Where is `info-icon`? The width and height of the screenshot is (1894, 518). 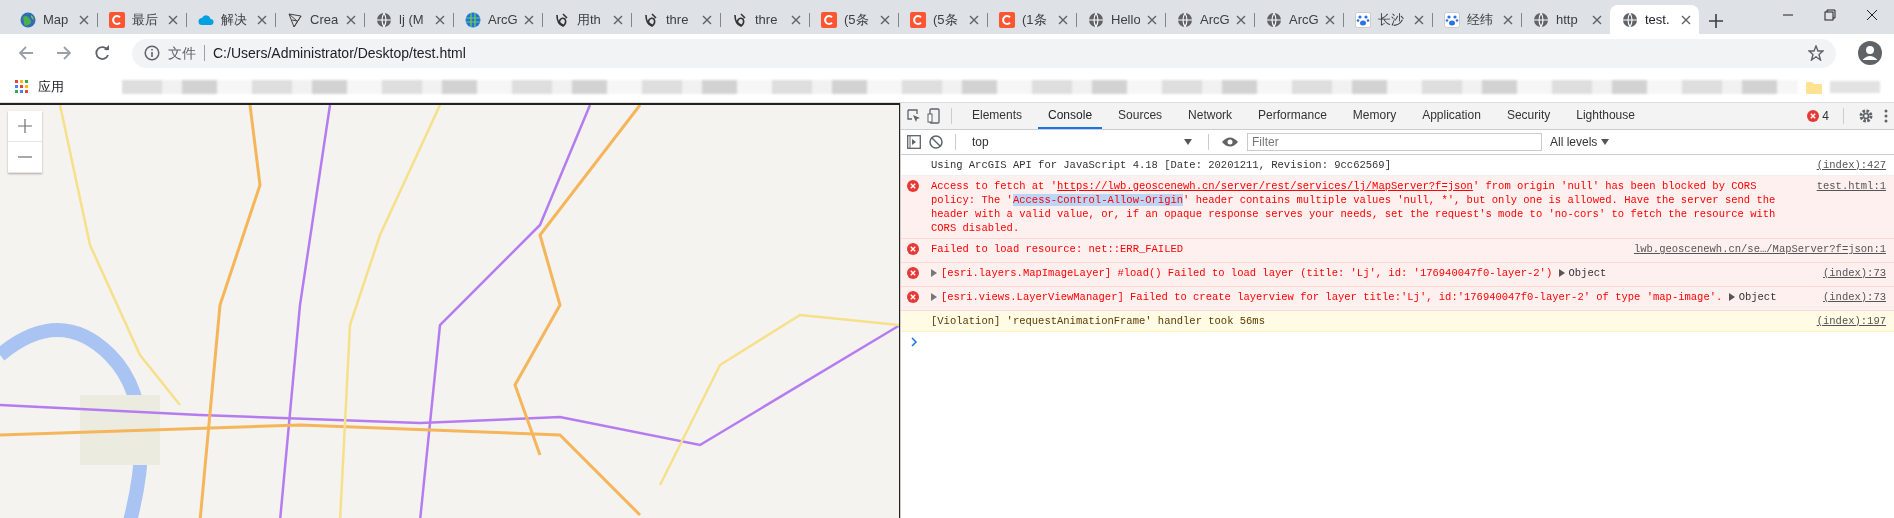
info-icon is located at coordinates (152, 53).